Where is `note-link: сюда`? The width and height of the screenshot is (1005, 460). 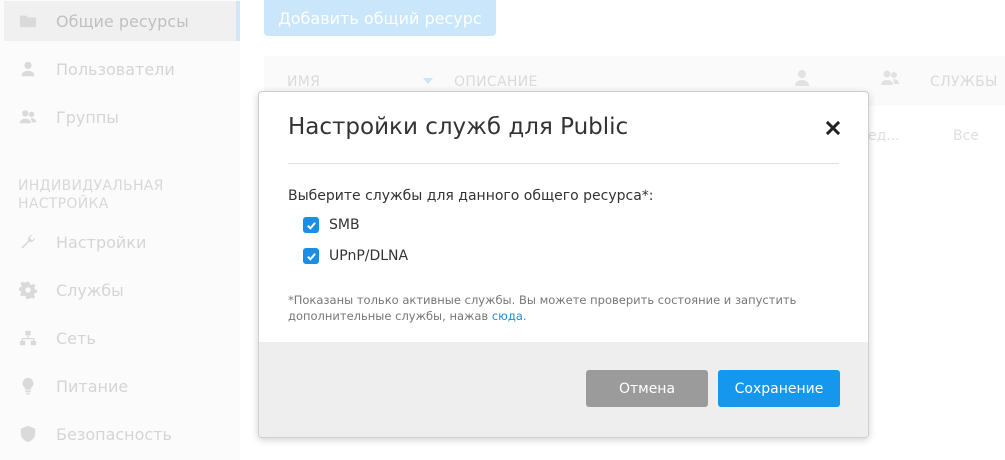 note-link: сюда is located at coordinates (507, 316).